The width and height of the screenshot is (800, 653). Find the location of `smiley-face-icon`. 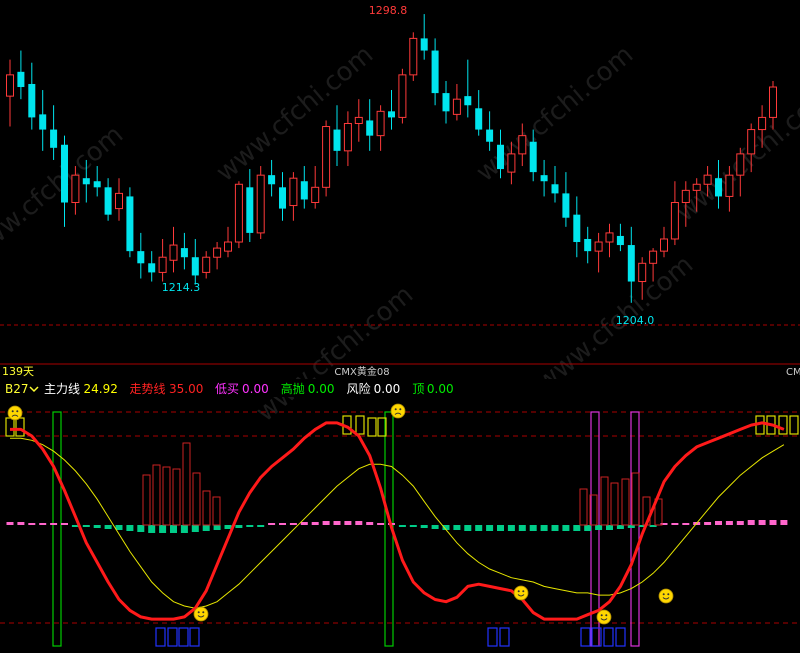

smiley-face-icon is located at coordinates (521, 593).